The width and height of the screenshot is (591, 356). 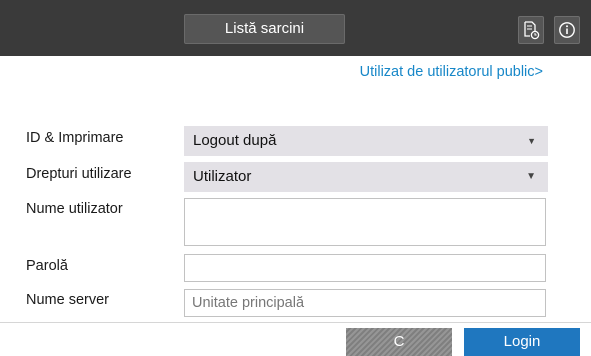 I want to click on info-icon, so click(x=567, y=30).